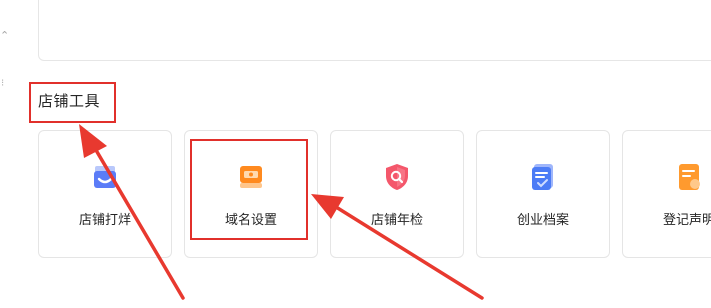  I want to click on tool-card-registration-statement: 登记声明, so click(666, 194).